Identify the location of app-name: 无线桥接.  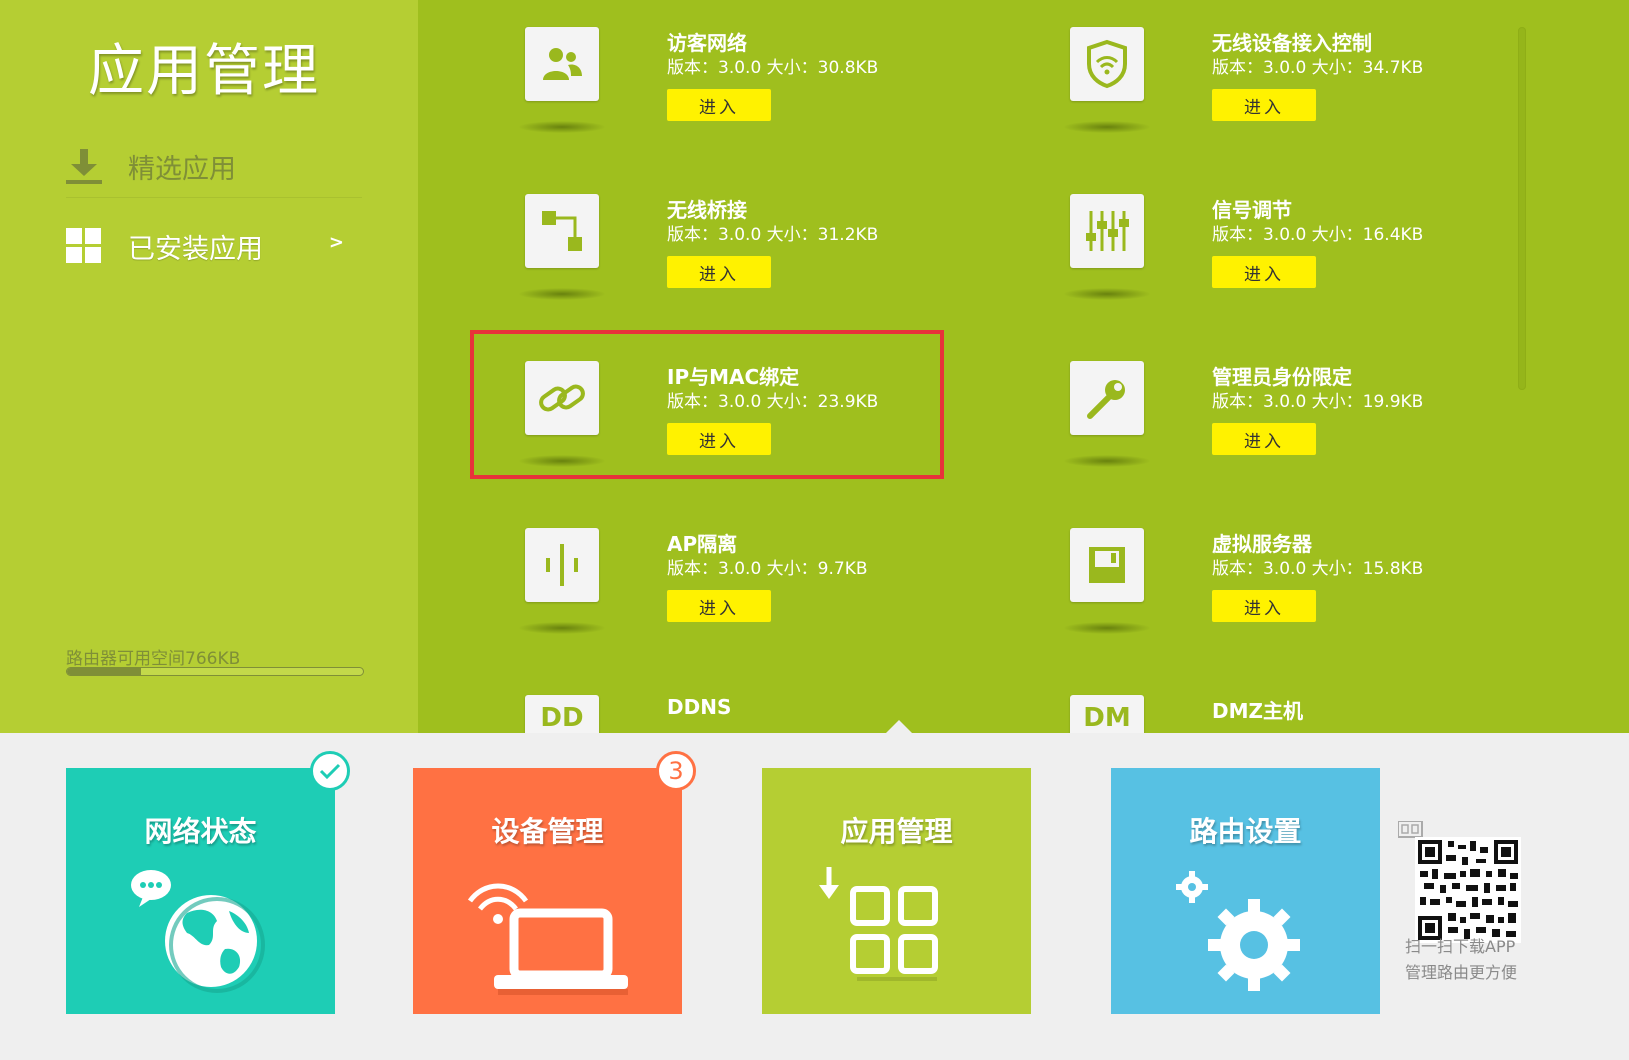
(707, 210).